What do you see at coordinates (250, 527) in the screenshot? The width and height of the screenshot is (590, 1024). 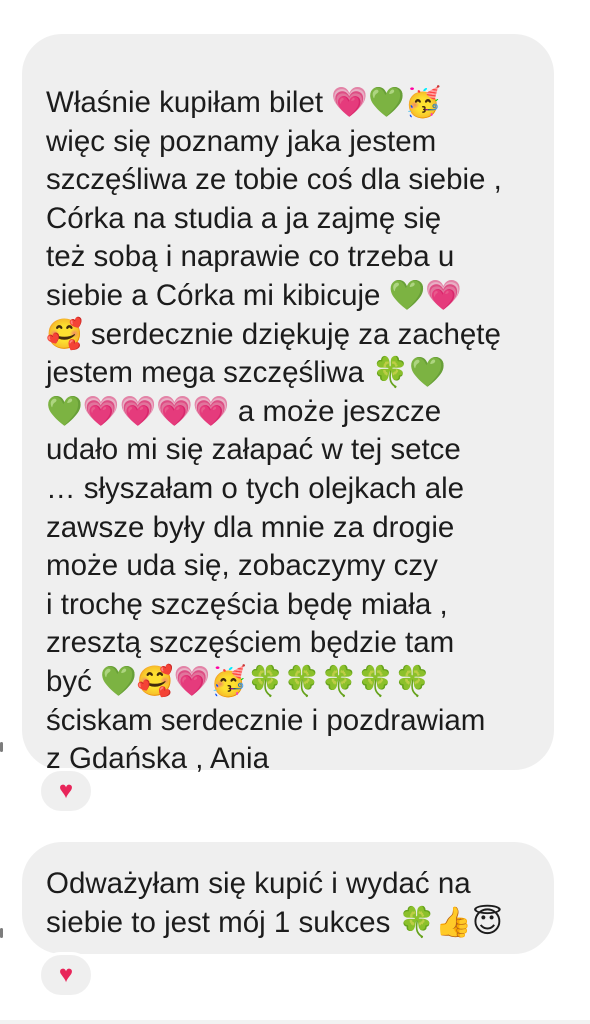 I see `message-line: zawsze były dla mnie za drogie` at bounding box center [250, 527].